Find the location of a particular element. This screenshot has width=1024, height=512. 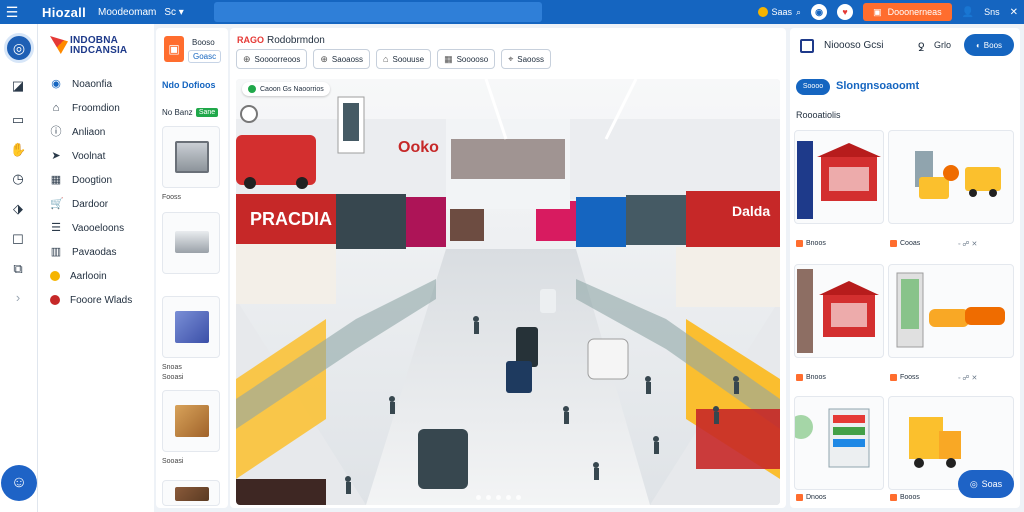

bag-icon: ▭ is located at coordinates (18, 120).